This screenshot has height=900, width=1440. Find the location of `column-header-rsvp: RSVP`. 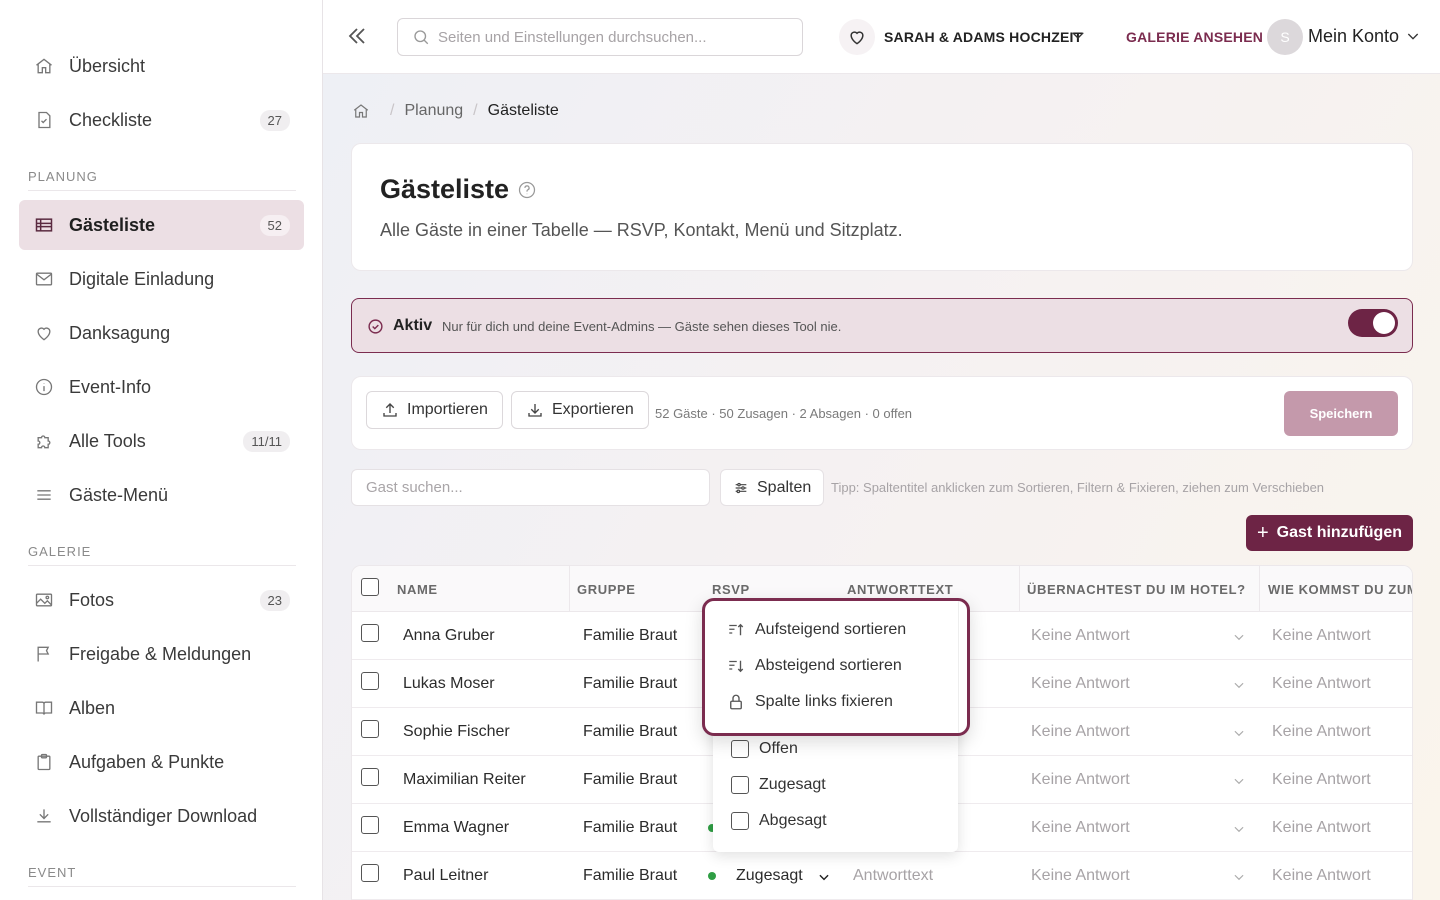

column-header-rsvp: RSVP is located at coordinates (731, 589).